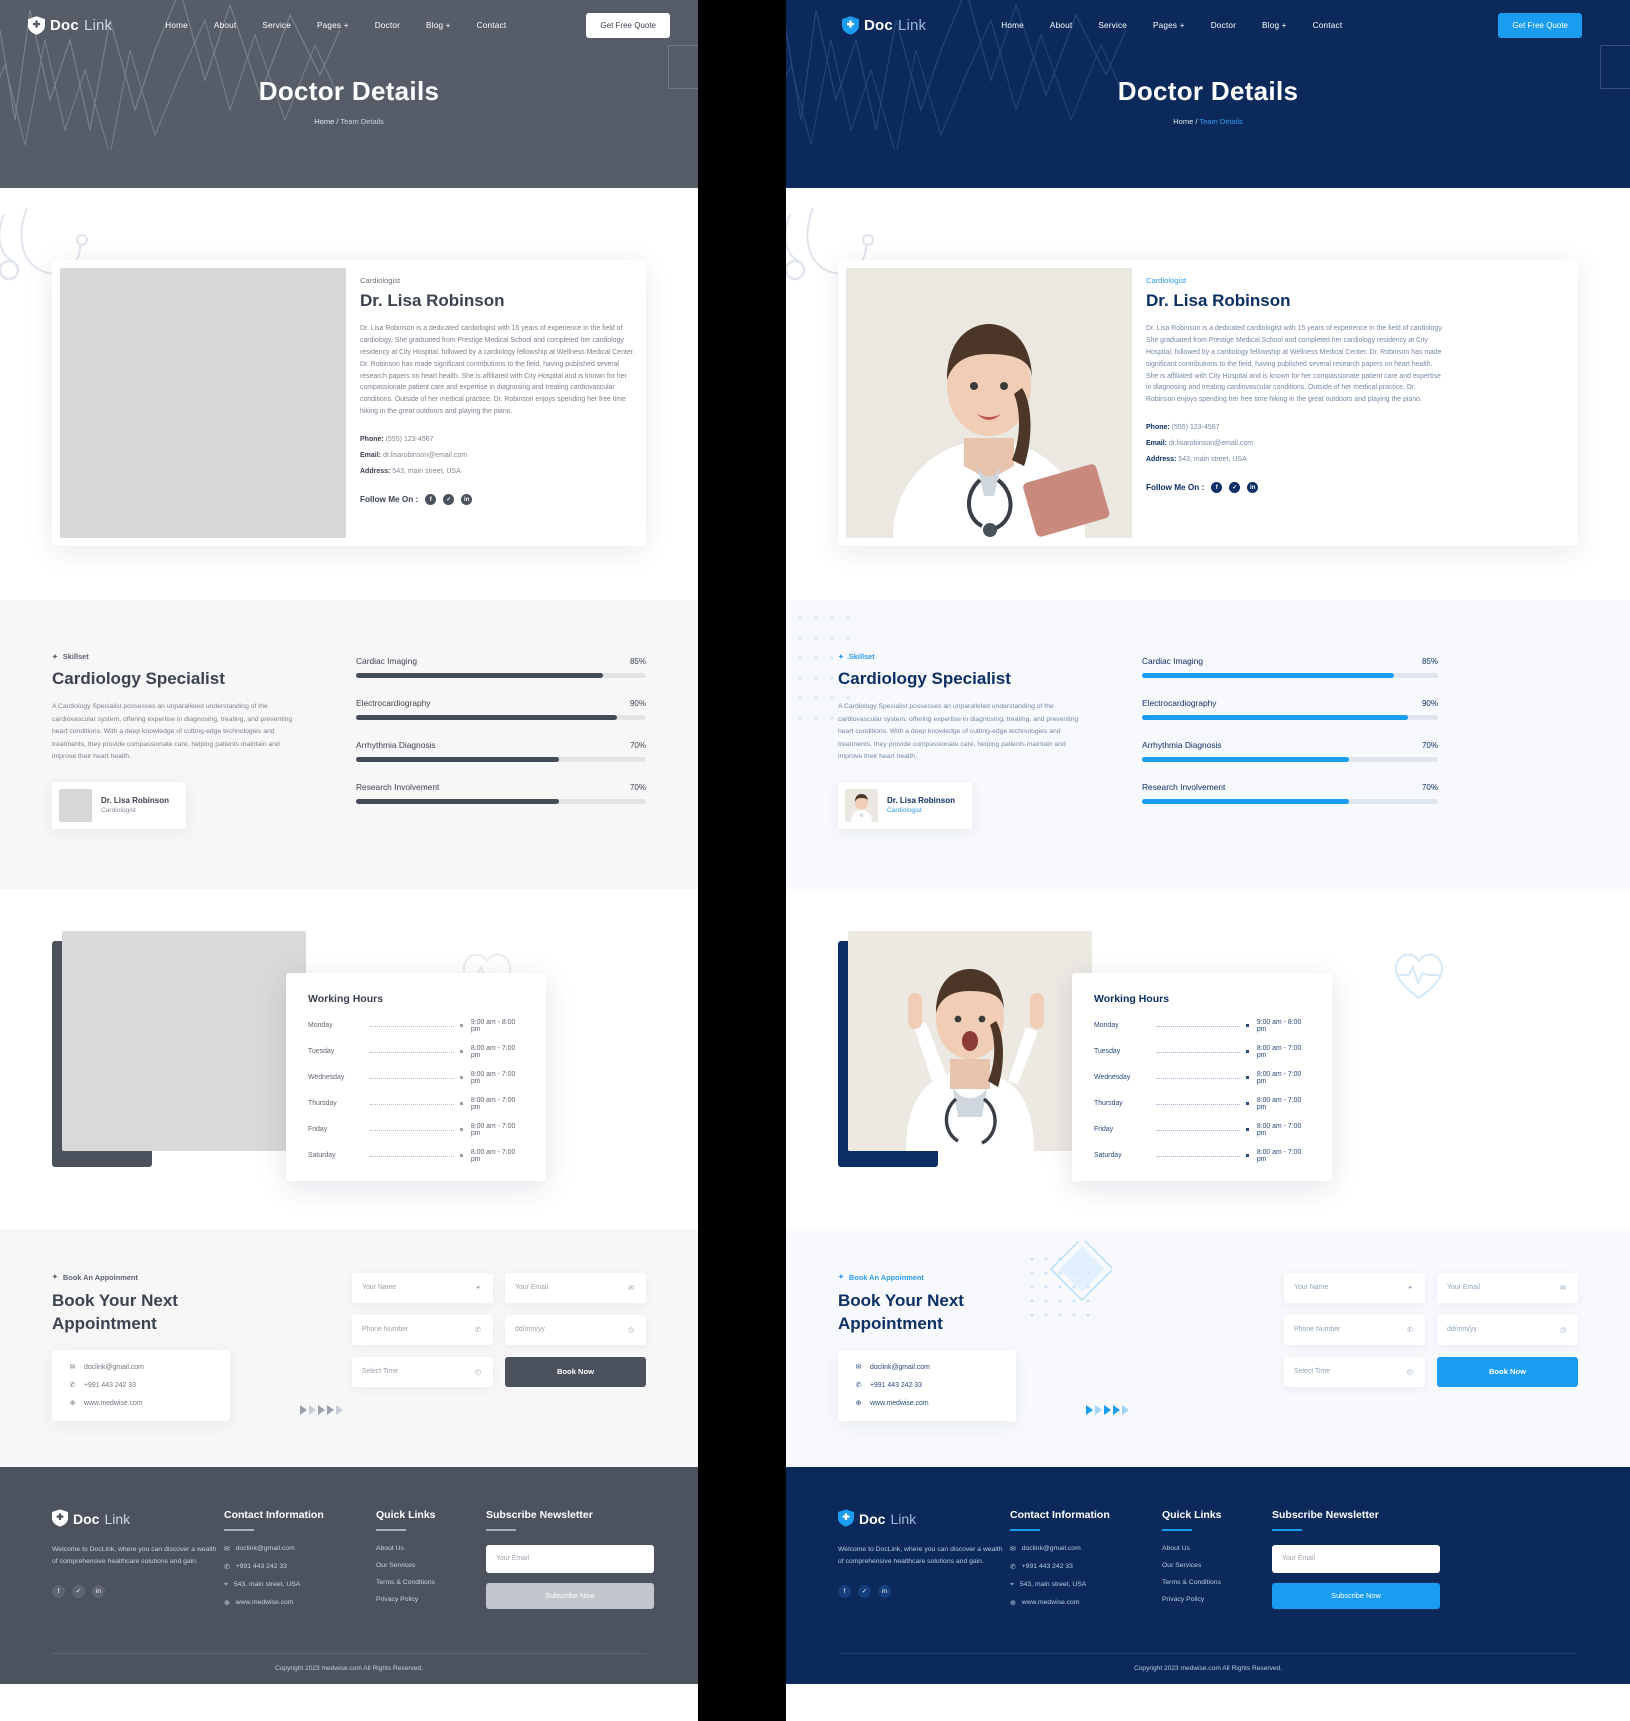 The width and height of the screenshot is (1630, 1721). Describe the element at coordinates (1166, 280) in the screenshot. I see `doctor-role: Cardiologist` at that location.